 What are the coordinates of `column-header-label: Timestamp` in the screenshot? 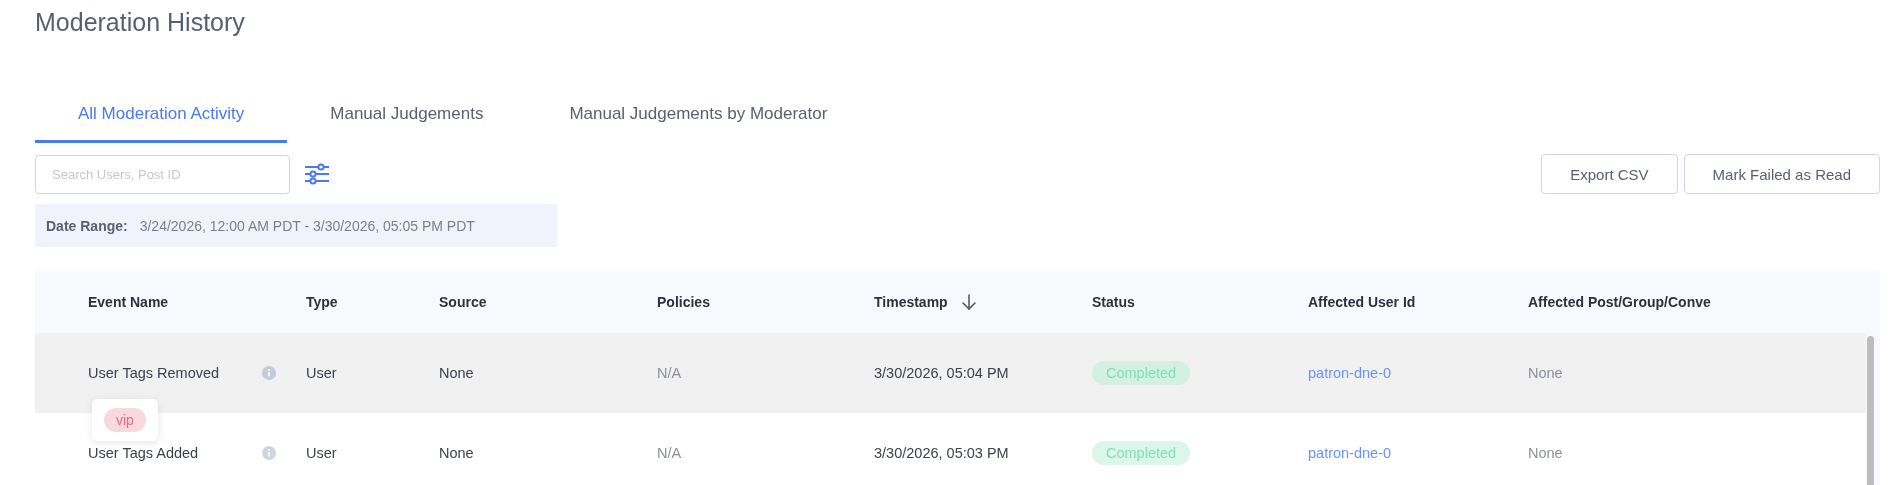 It's located at (911, 302).